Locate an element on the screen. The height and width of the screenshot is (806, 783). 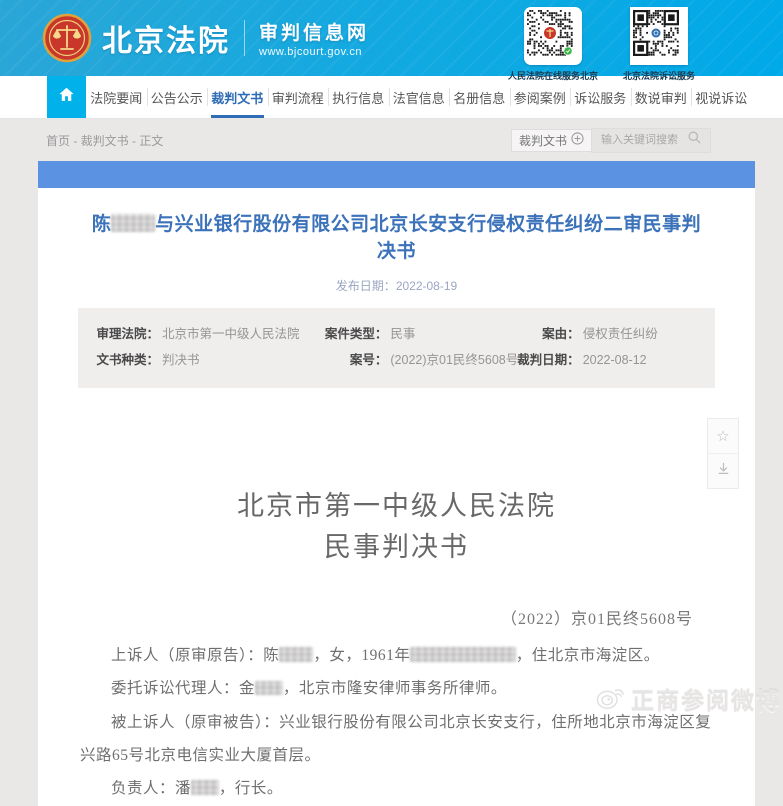
favorite-button: ☆ is located at coordinates (723, 436).